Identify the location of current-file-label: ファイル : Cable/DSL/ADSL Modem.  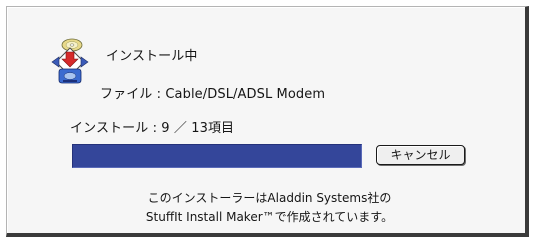
(213, 94).